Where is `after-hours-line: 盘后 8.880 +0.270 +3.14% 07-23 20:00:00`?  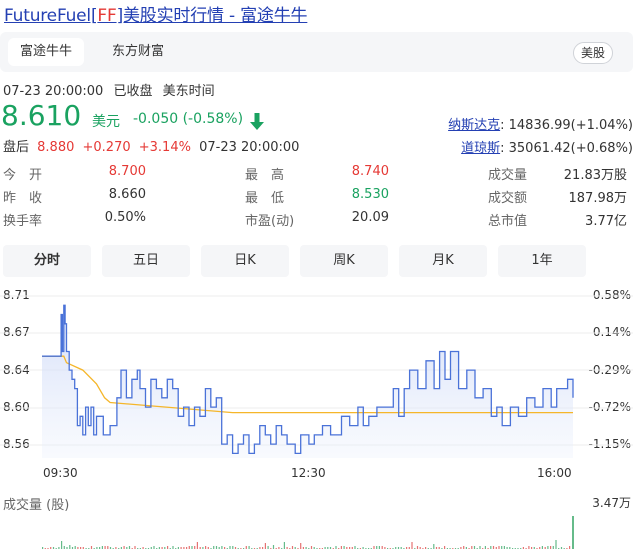 after-hours-line: 盘后 8.880 +0.270 +3.14% 07-23 20:00:00 is located at coordinates (151, 145).